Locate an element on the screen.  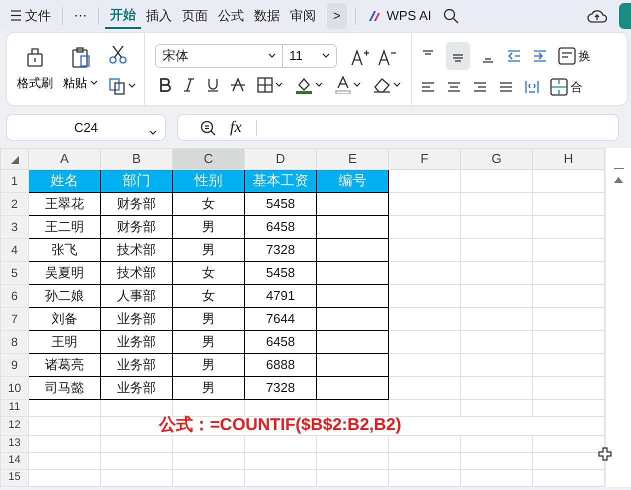
wrap-text-button: 换 is located at coordinates (574, 56).